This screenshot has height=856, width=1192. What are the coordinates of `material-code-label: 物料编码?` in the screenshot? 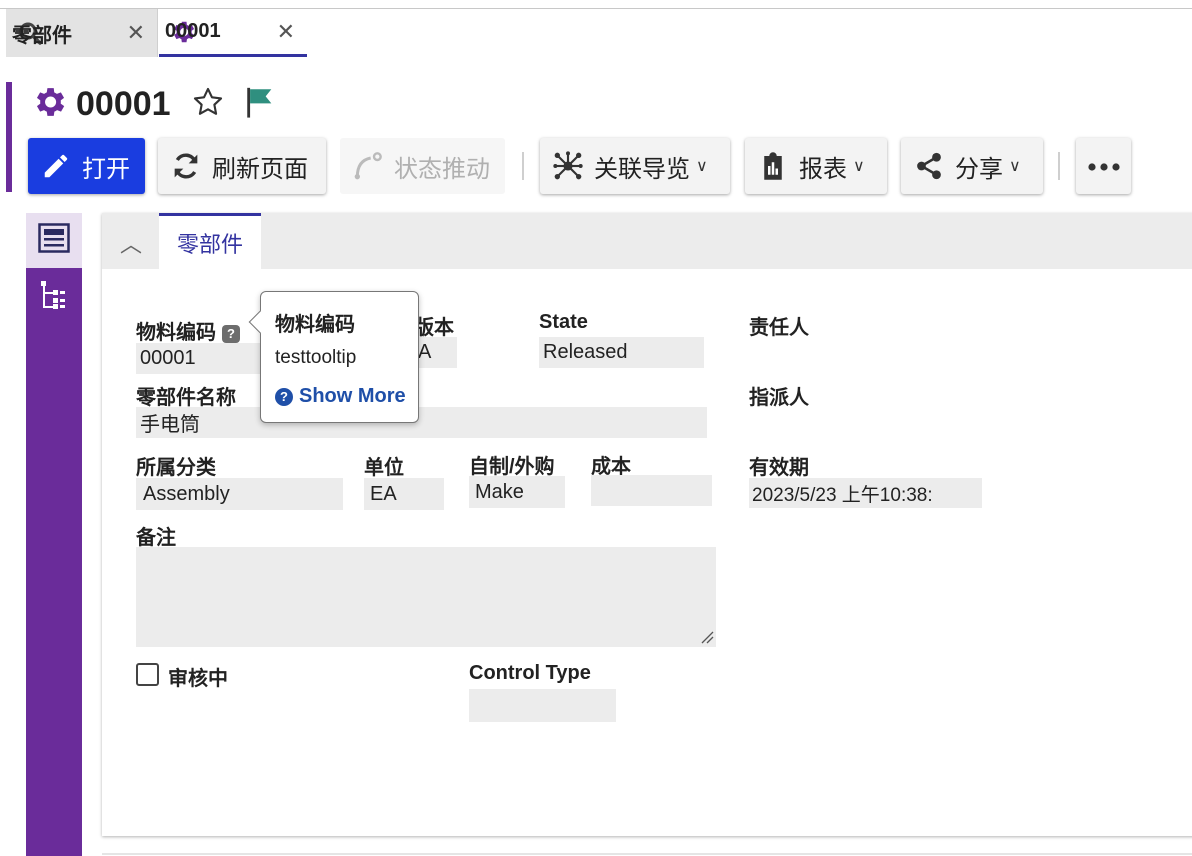 It's located at (188, 330).